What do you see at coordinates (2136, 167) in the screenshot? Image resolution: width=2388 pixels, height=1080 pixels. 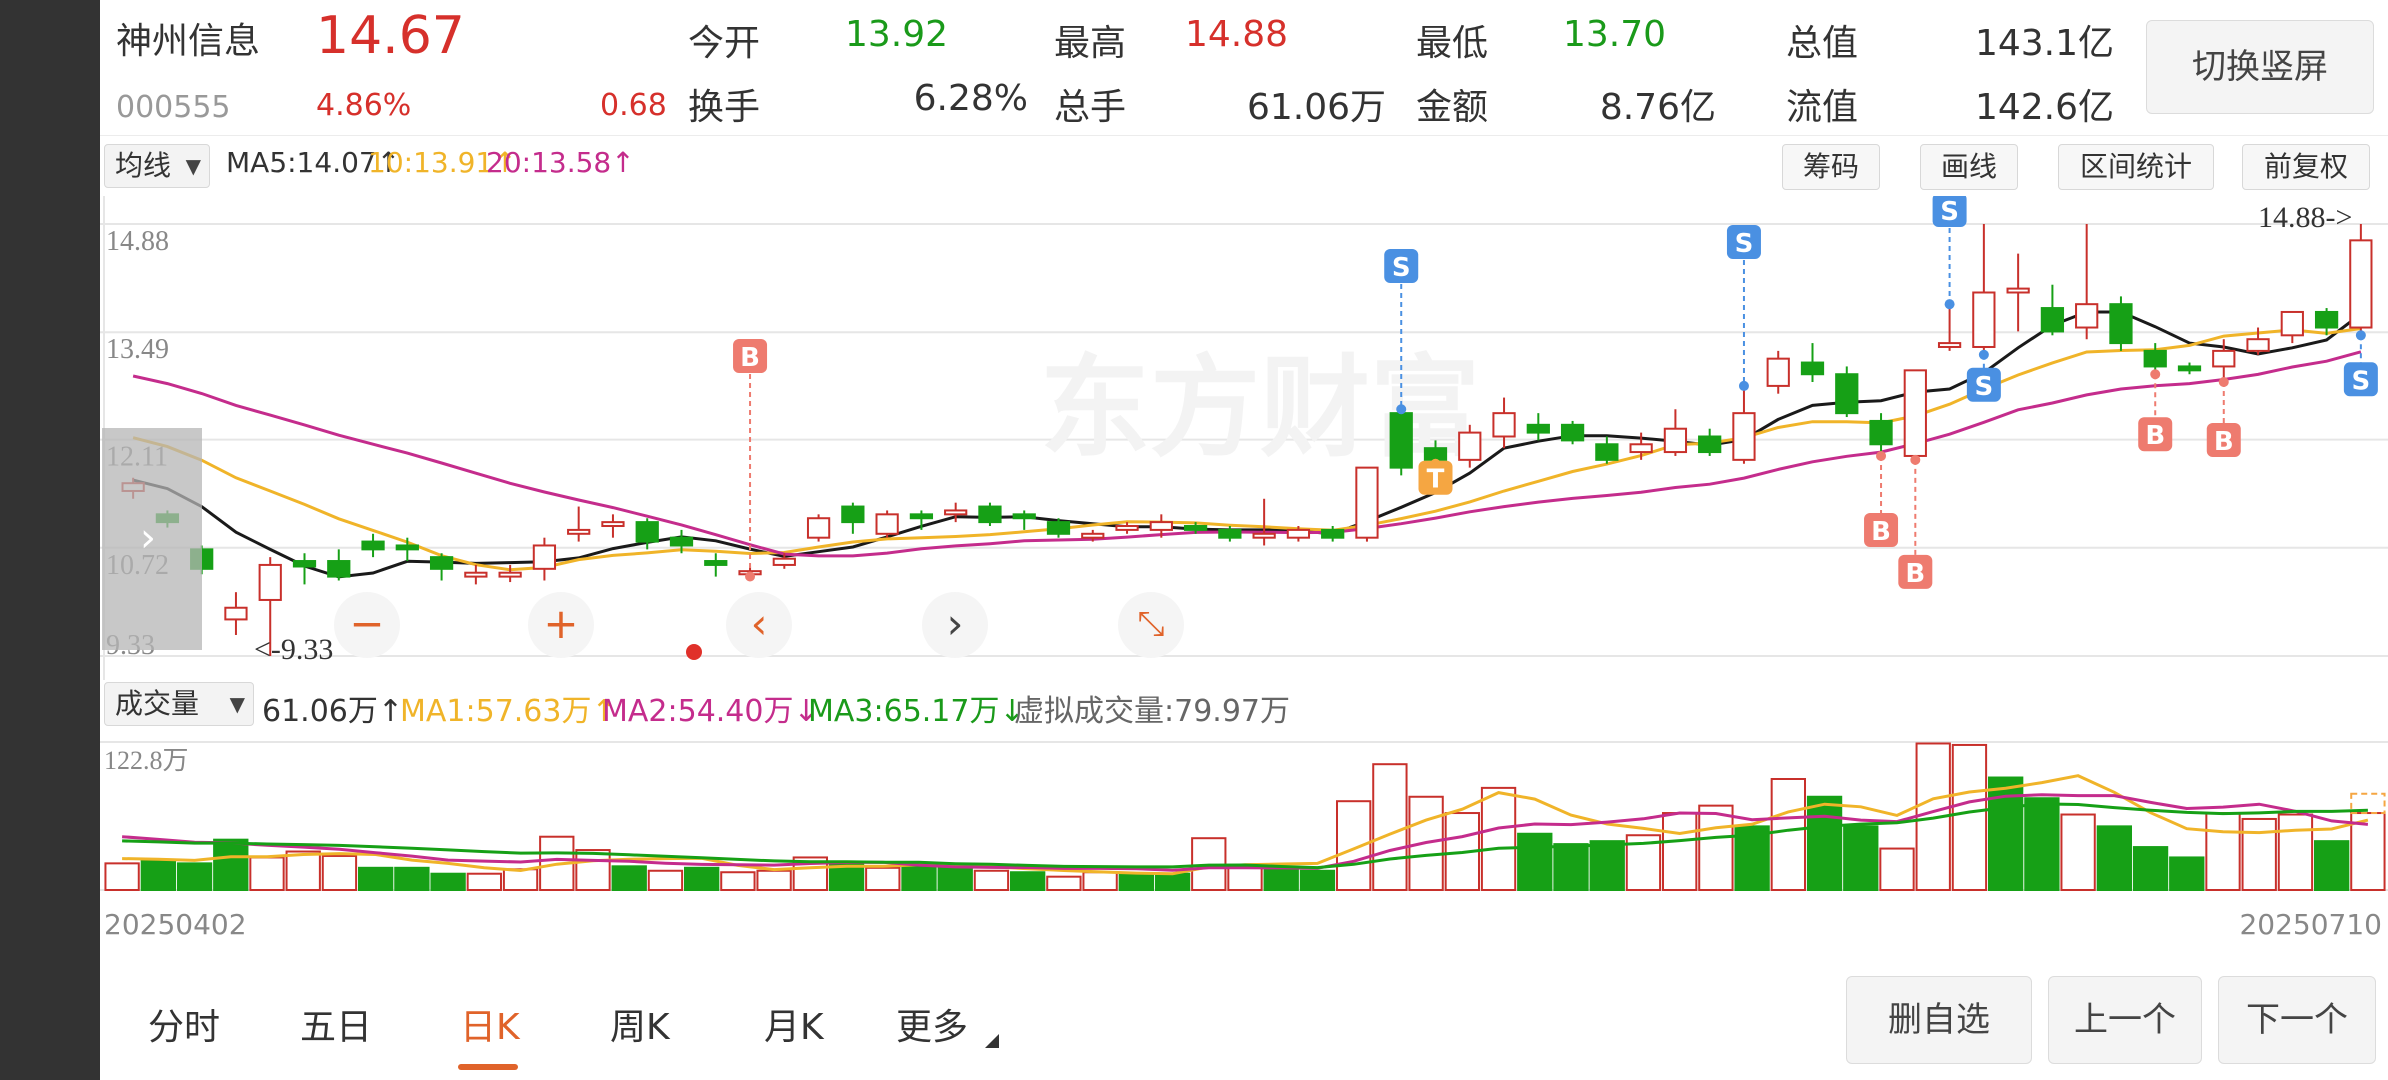 I see `range-stats-button: 区间统计` at bounding box center [2136, 167].